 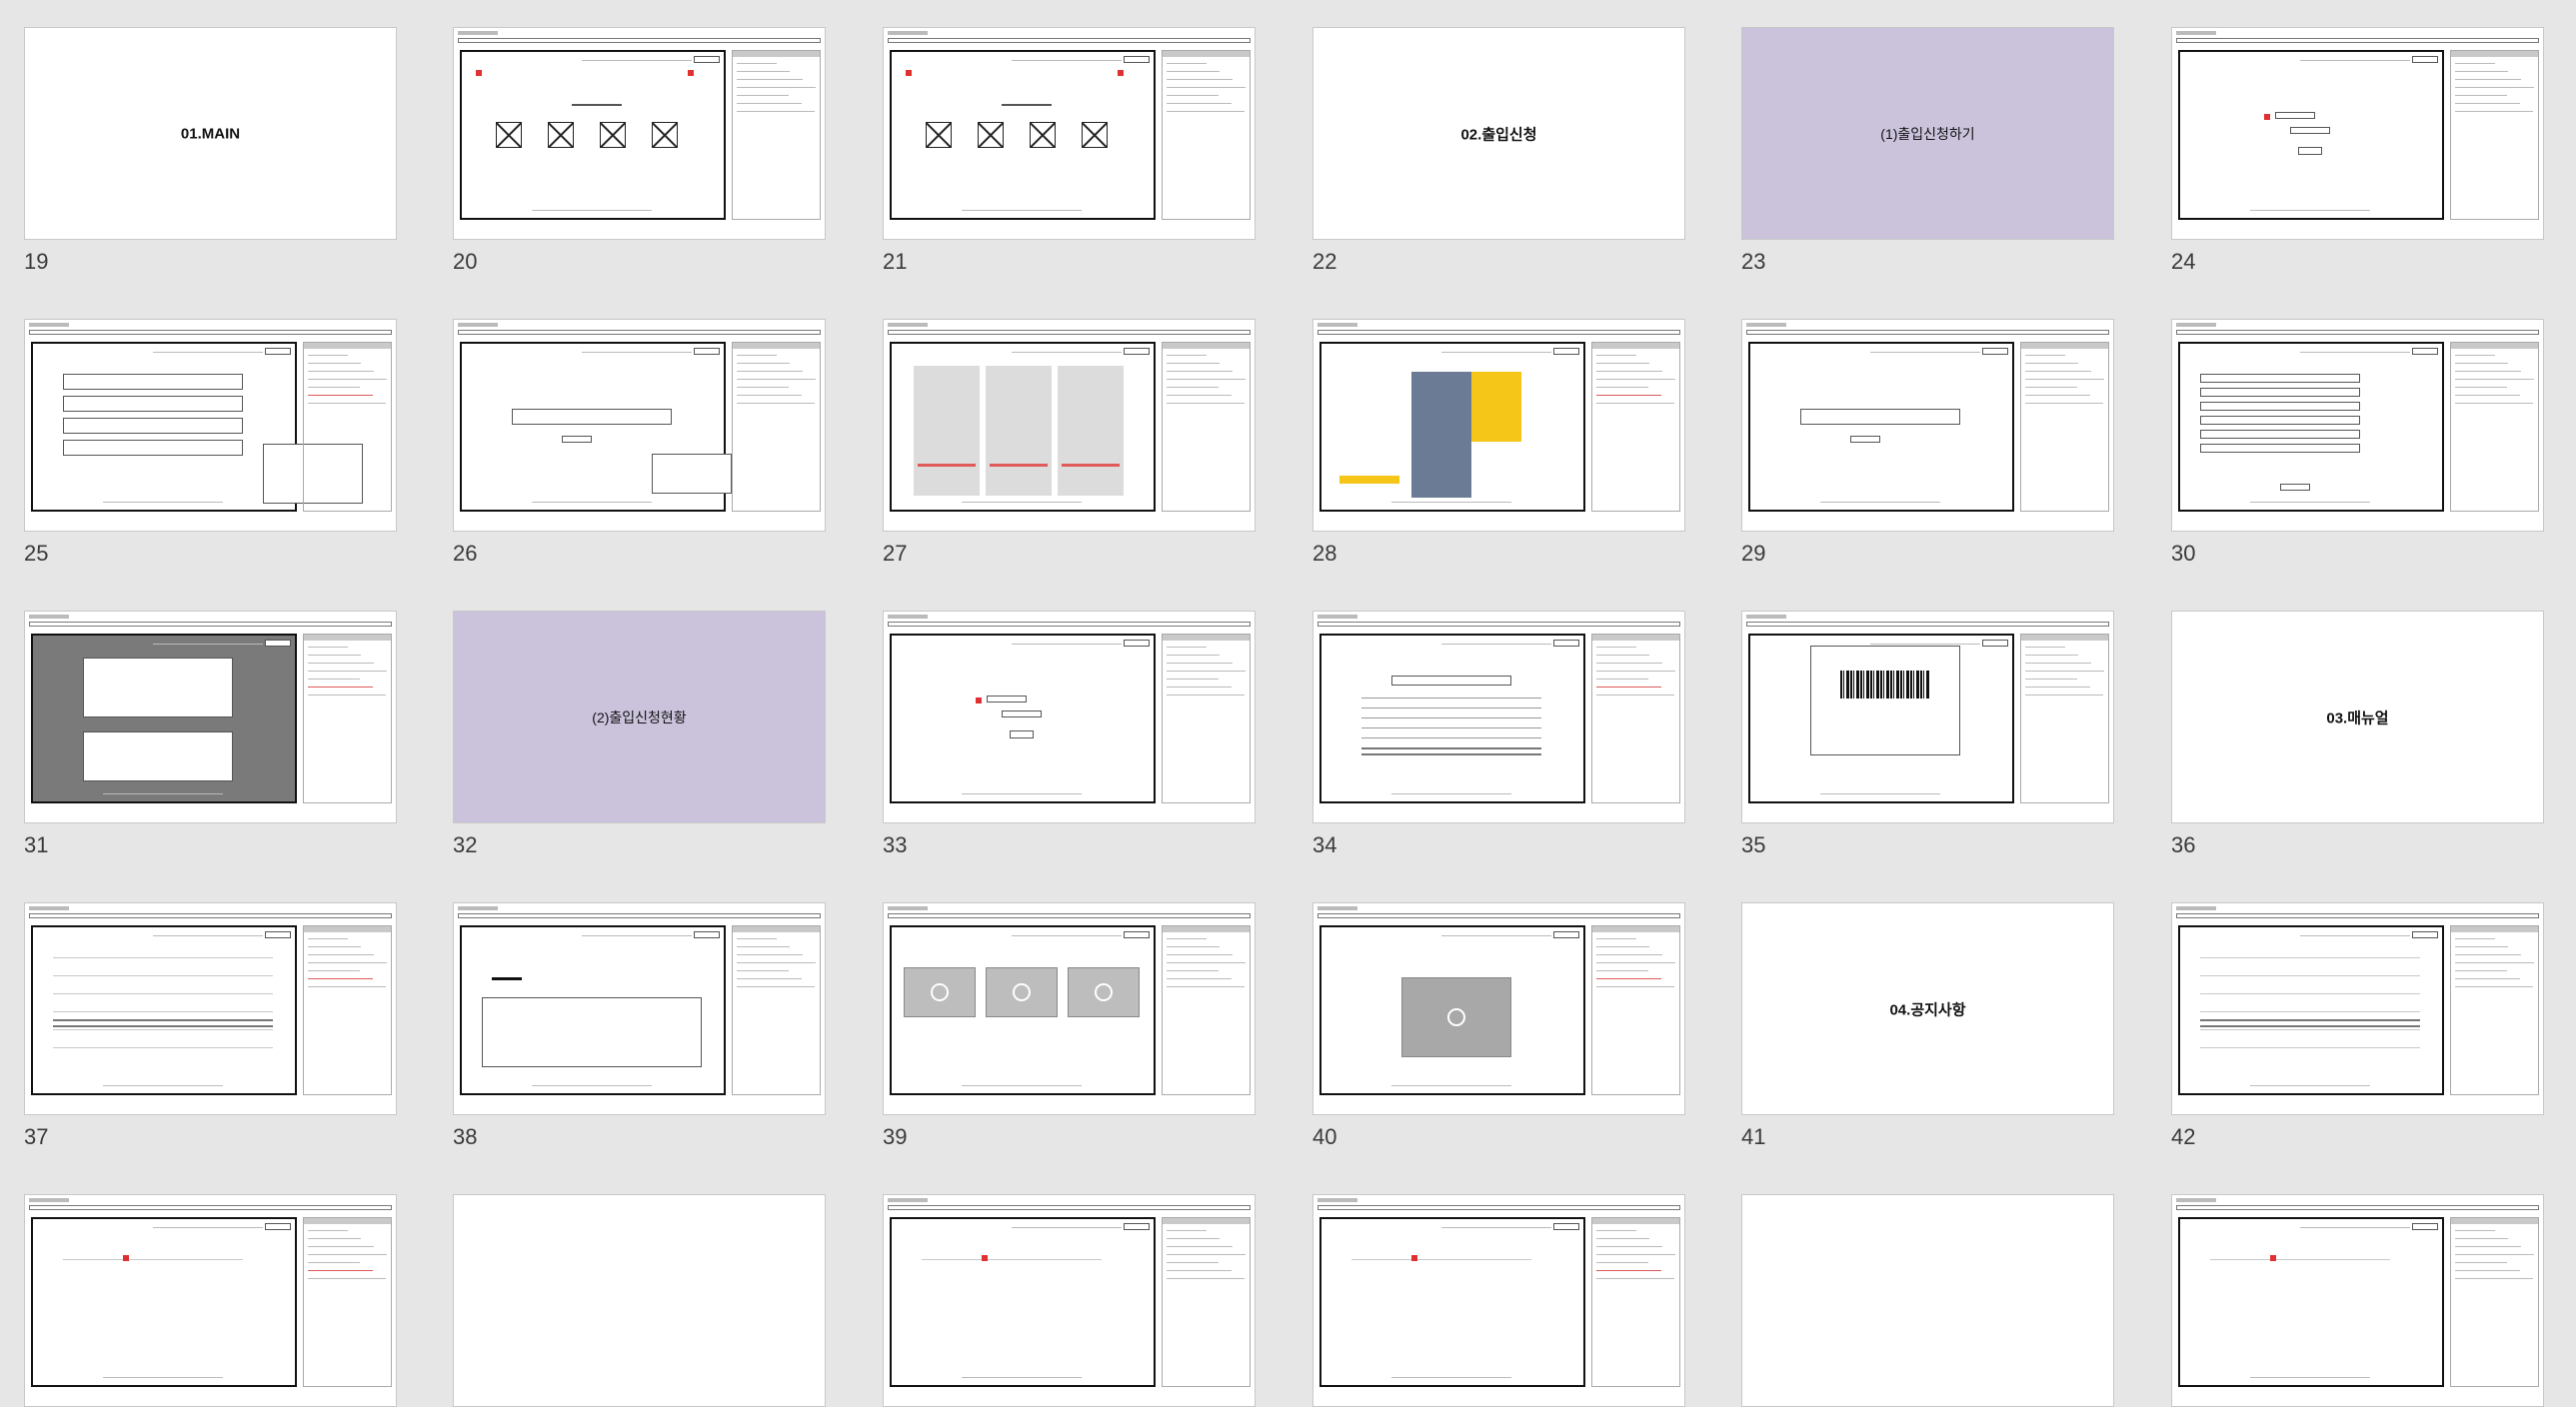 I want to click on slide-preview: (2)출입신청현황, so click(x=640, y=717).